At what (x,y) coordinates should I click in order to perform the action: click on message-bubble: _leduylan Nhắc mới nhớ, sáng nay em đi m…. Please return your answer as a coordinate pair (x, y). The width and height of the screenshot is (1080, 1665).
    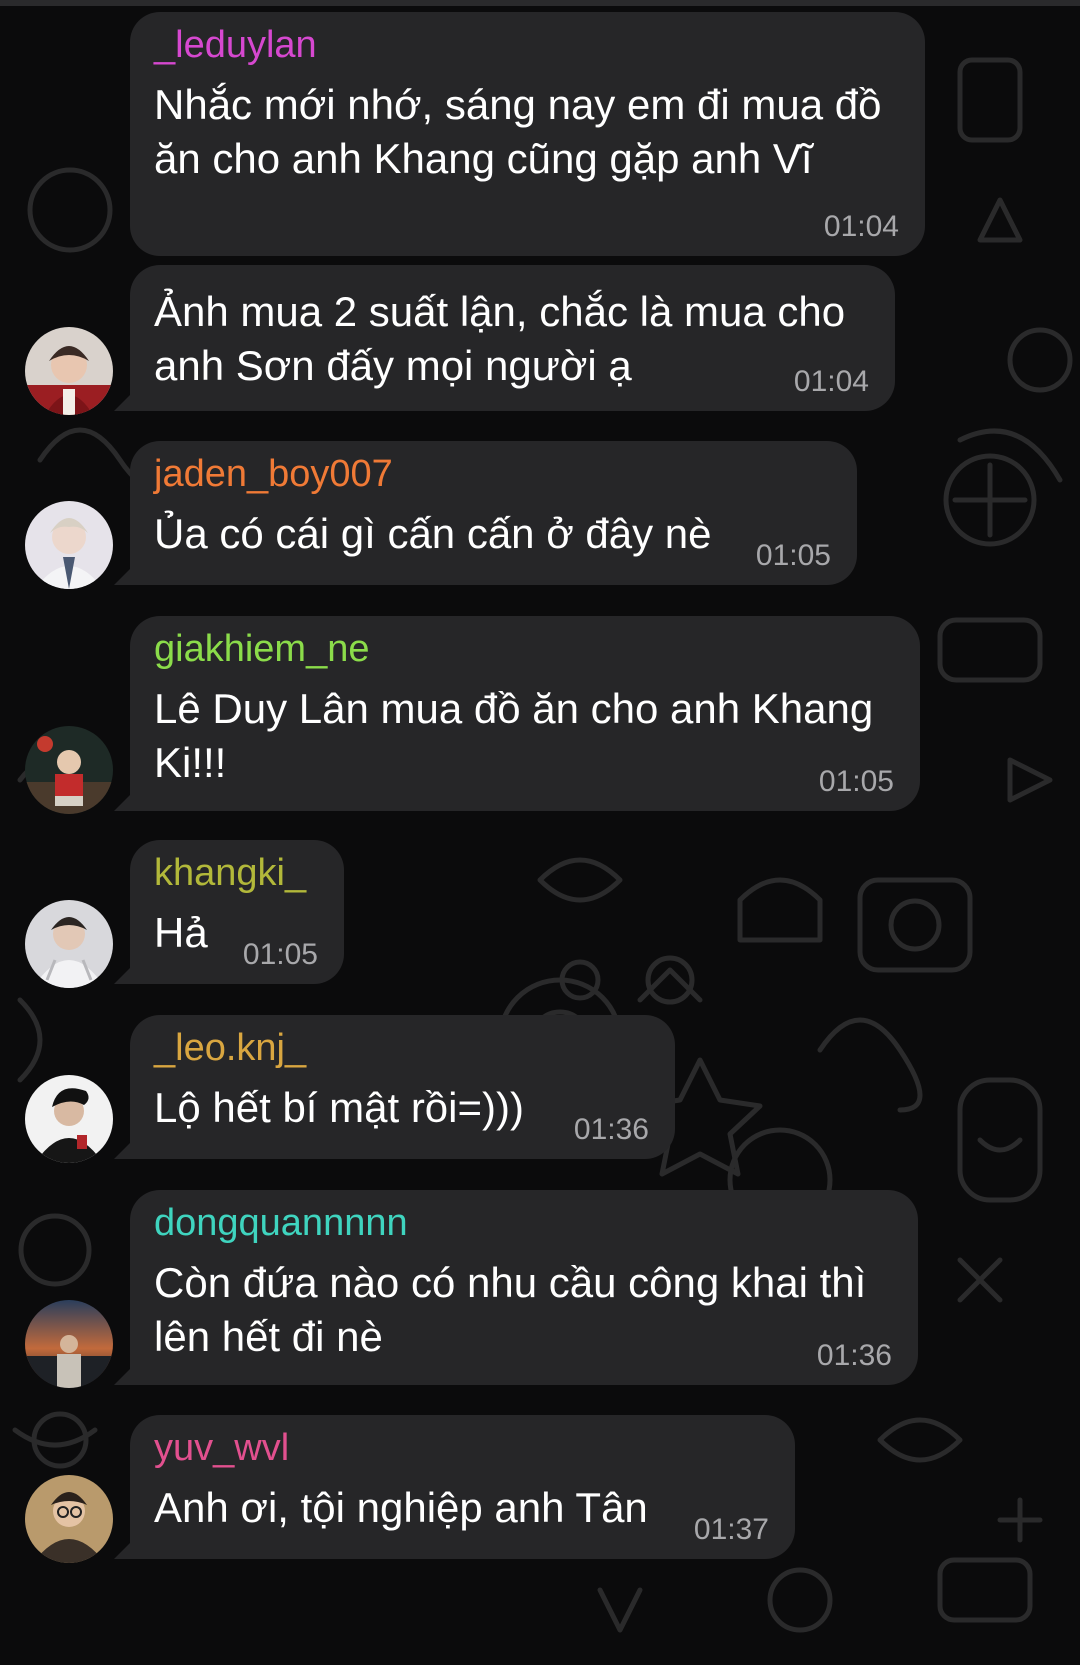
    Looking at the image, I should click on (527, 134).